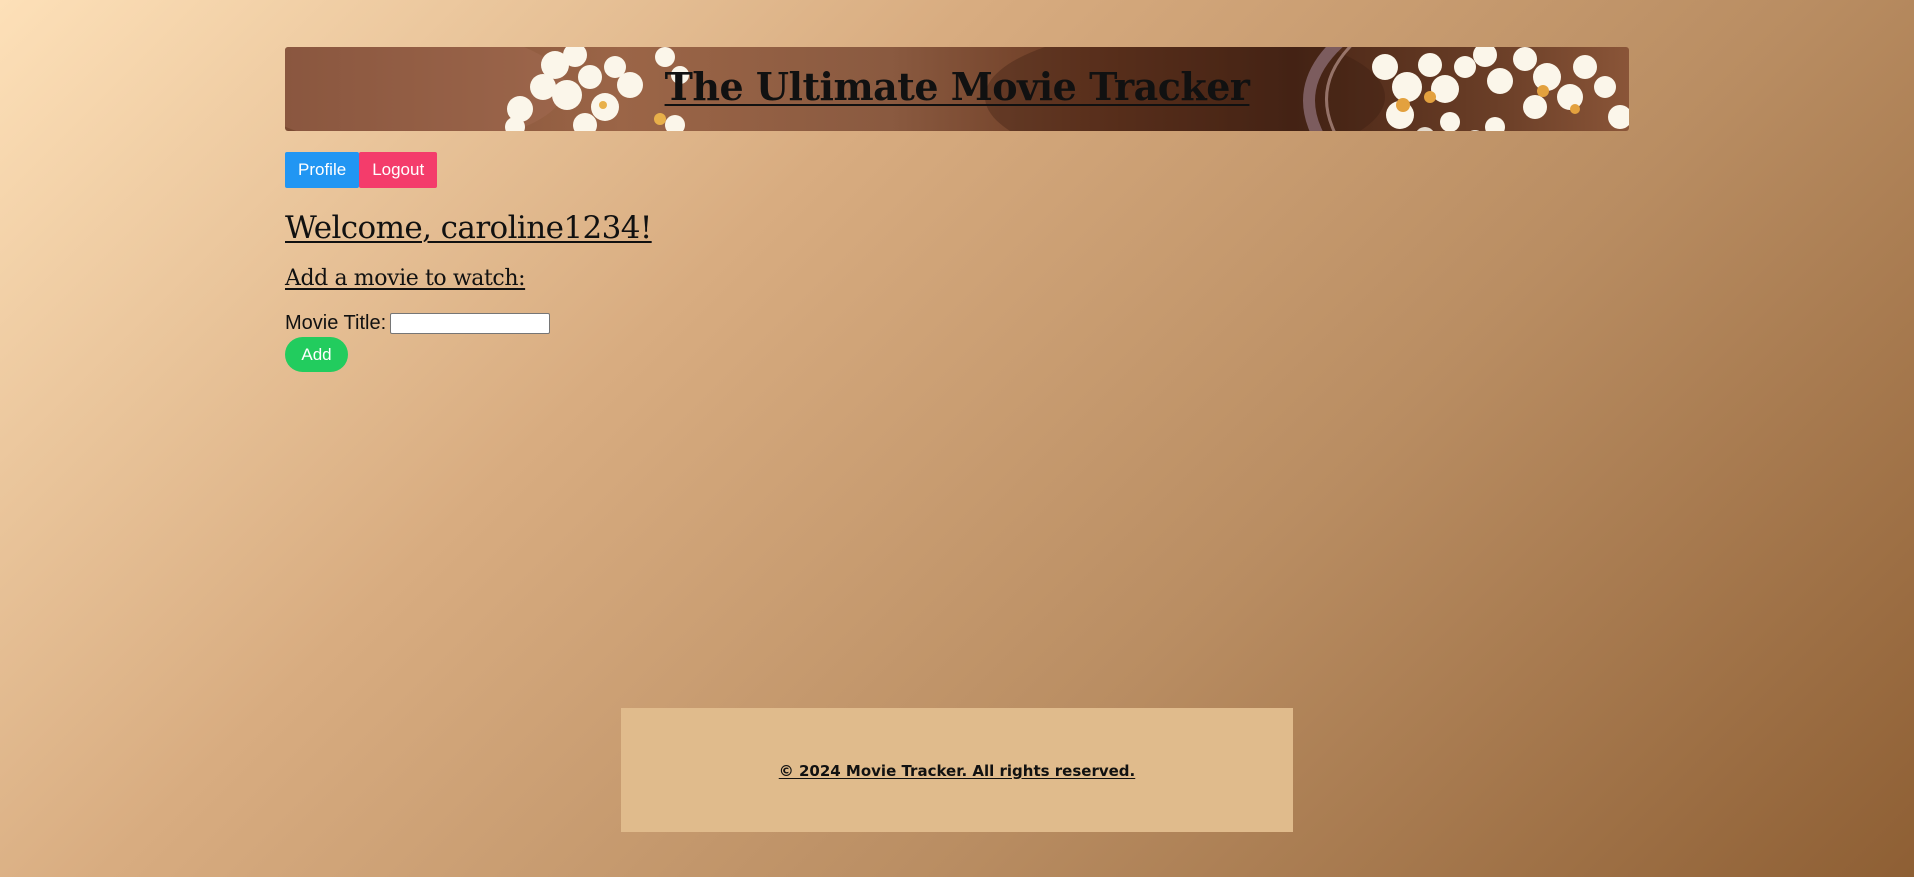  I want to click on movie-title-row: Movie Title:, so click(418, 323).